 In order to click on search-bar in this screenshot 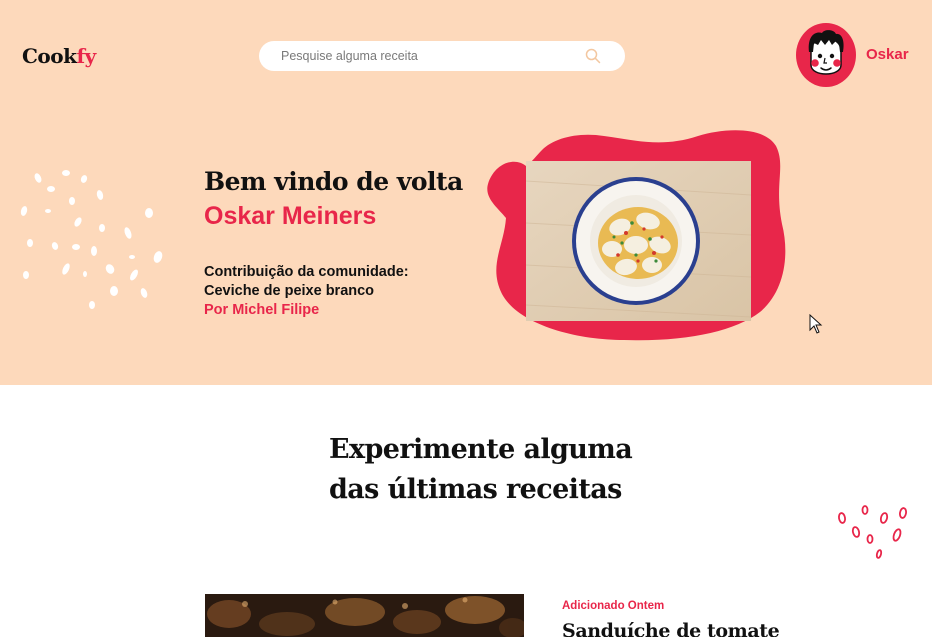, I will do `click(442, 56)`.